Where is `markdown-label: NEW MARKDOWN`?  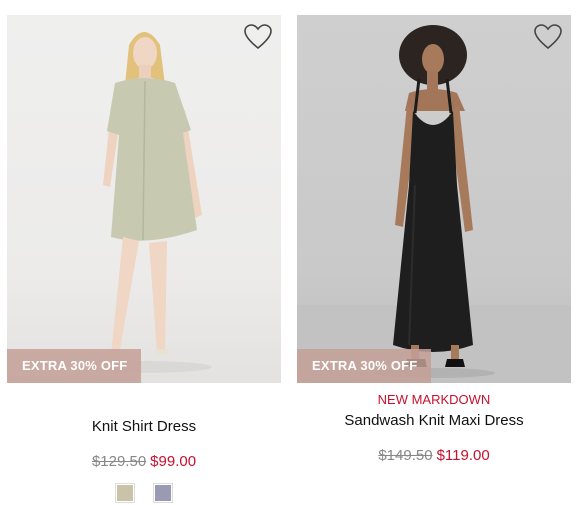 markdown-label: NEW MARKDOWN is located at coordinates (434, 399).